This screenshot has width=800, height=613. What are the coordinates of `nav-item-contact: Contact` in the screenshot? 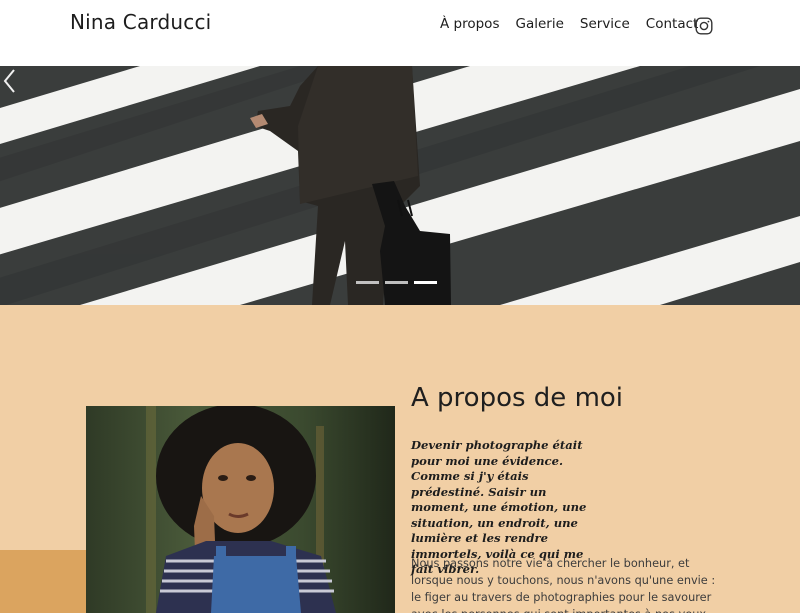 It's located at (672, 24).